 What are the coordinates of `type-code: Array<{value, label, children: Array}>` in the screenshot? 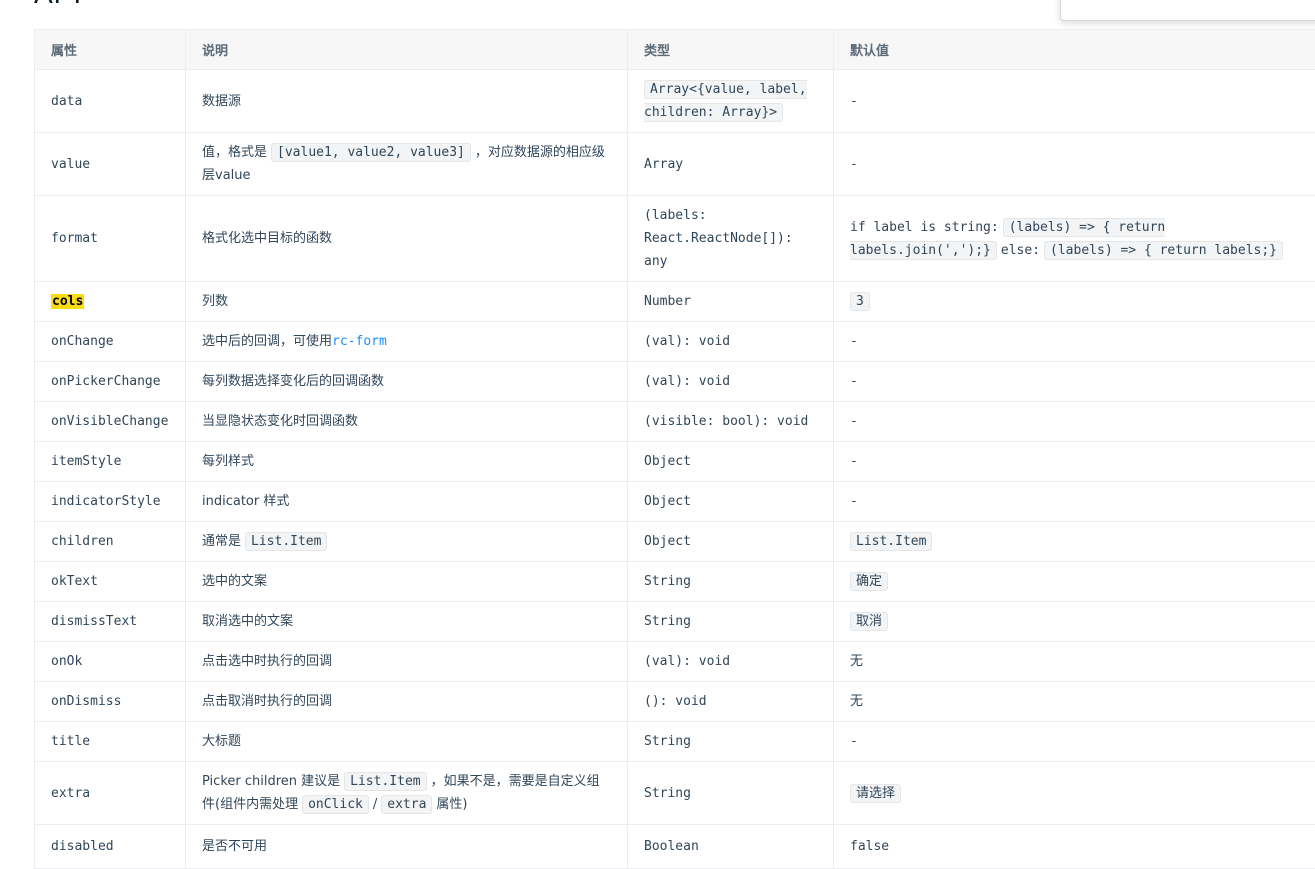 It's located at (725, 101).